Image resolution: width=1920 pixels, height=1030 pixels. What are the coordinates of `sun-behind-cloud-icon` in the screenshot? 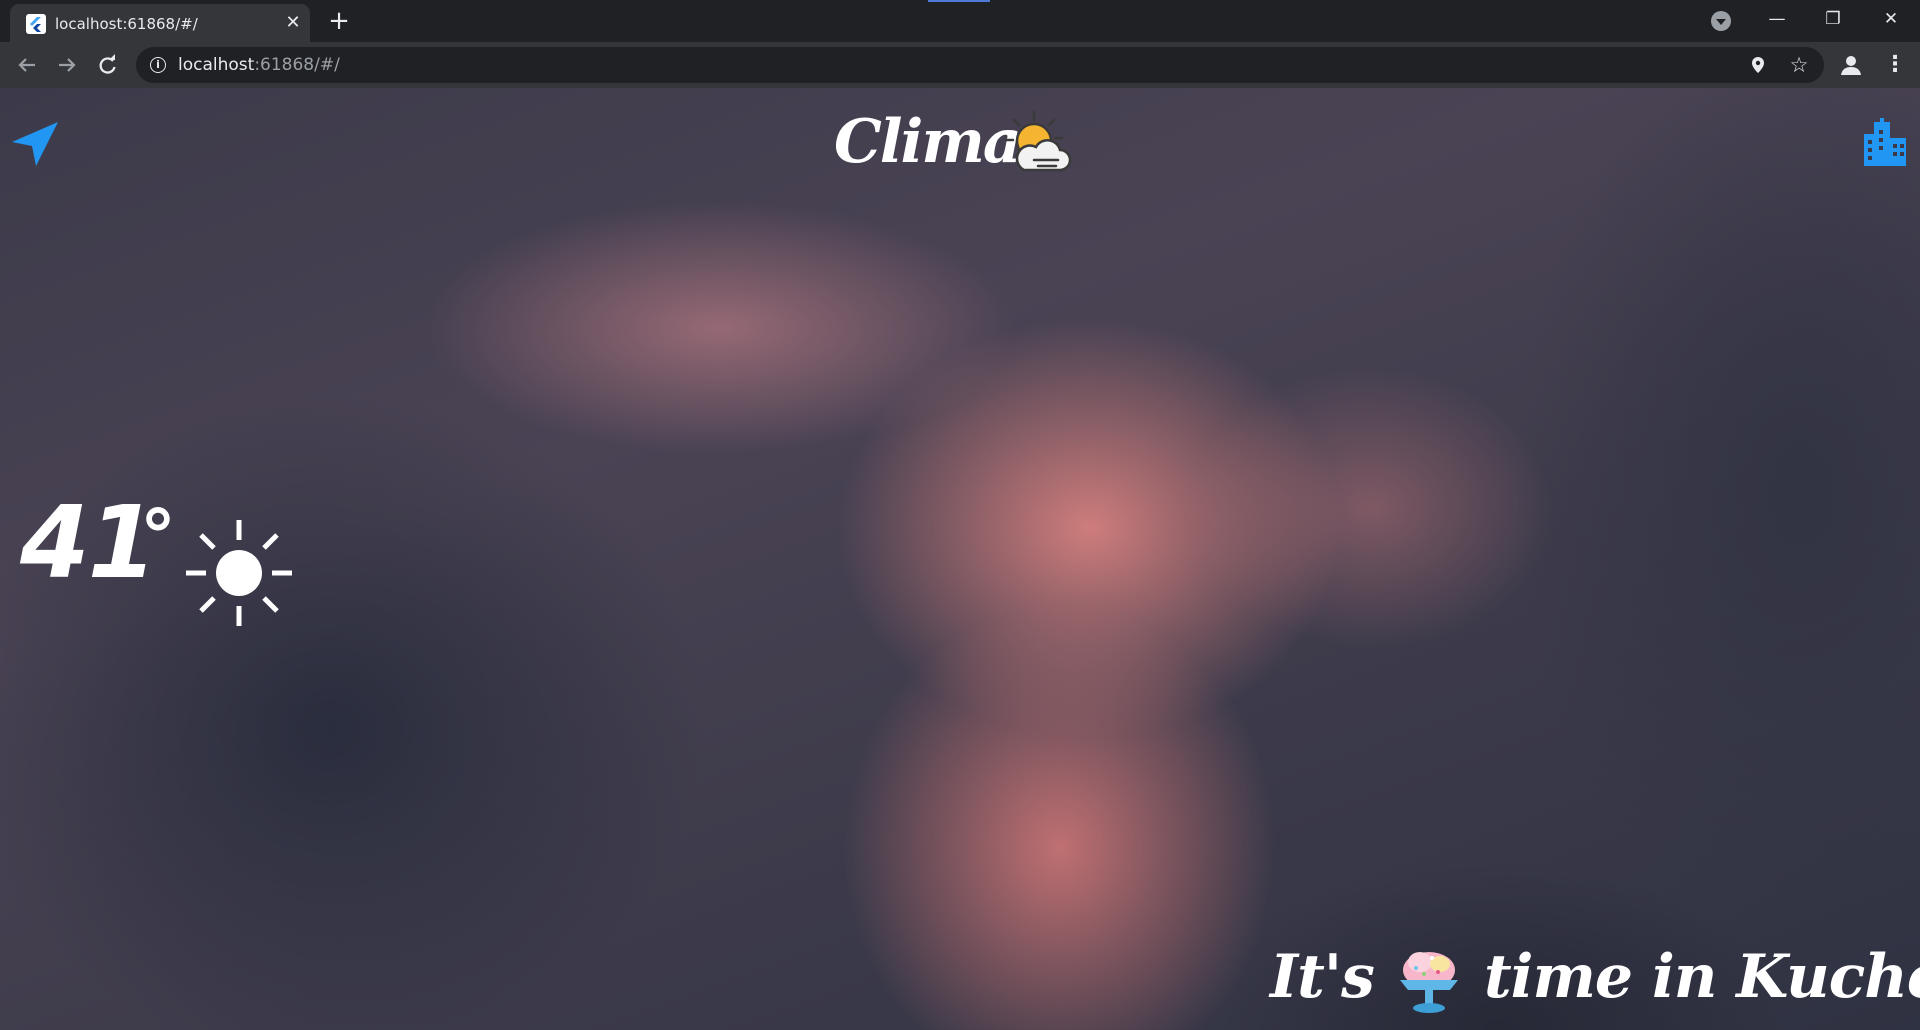 It's located at (1036, 144).